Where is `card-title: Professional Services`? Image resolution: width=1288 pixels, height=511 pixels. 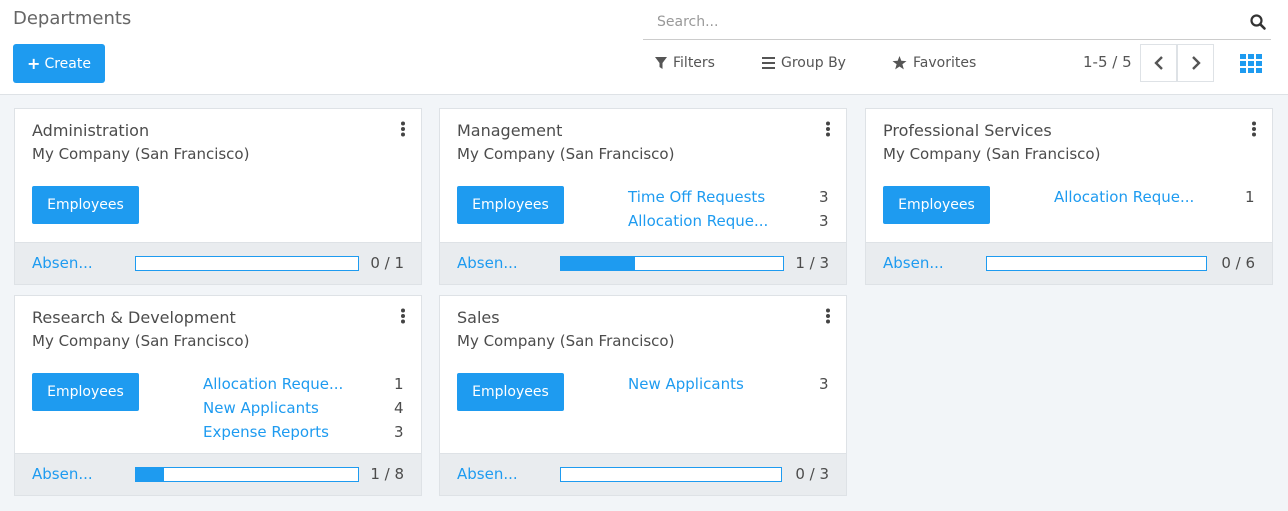 card-title: Professional Services is located at coordinates (967, 130).